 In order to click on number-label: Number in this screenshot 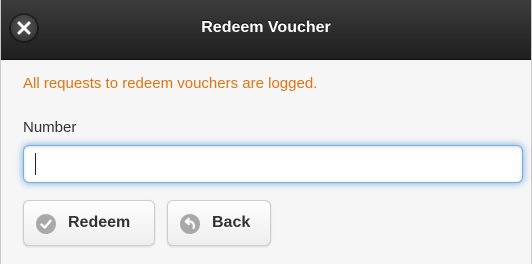, I will do `click(50, 127)`.